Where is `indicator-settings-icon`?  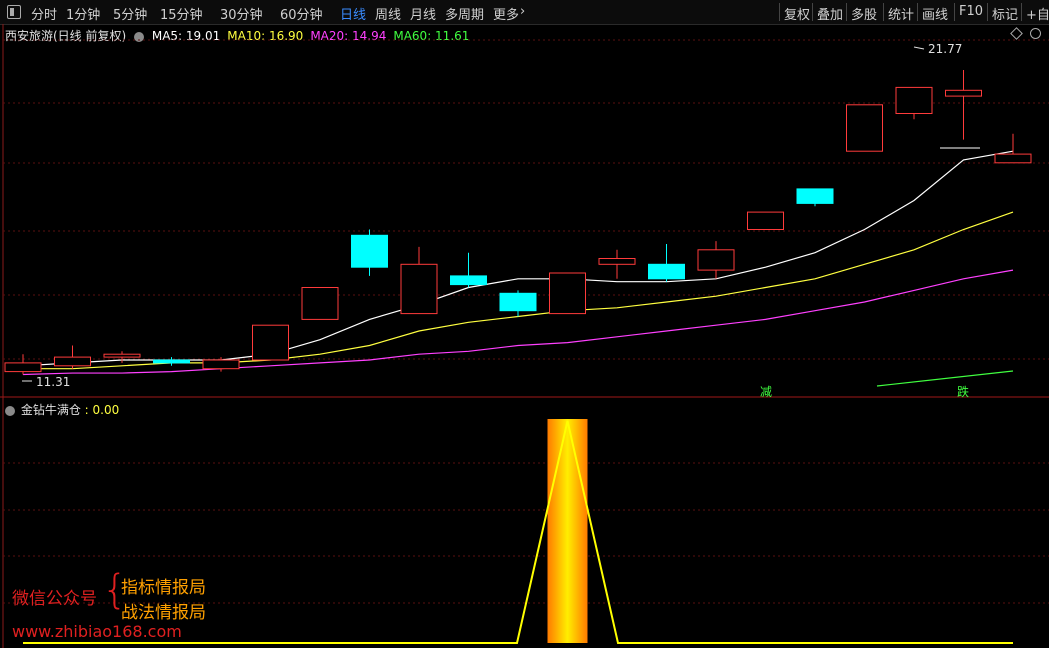
indicator-settings-icon is located at coordinates (10, 410).